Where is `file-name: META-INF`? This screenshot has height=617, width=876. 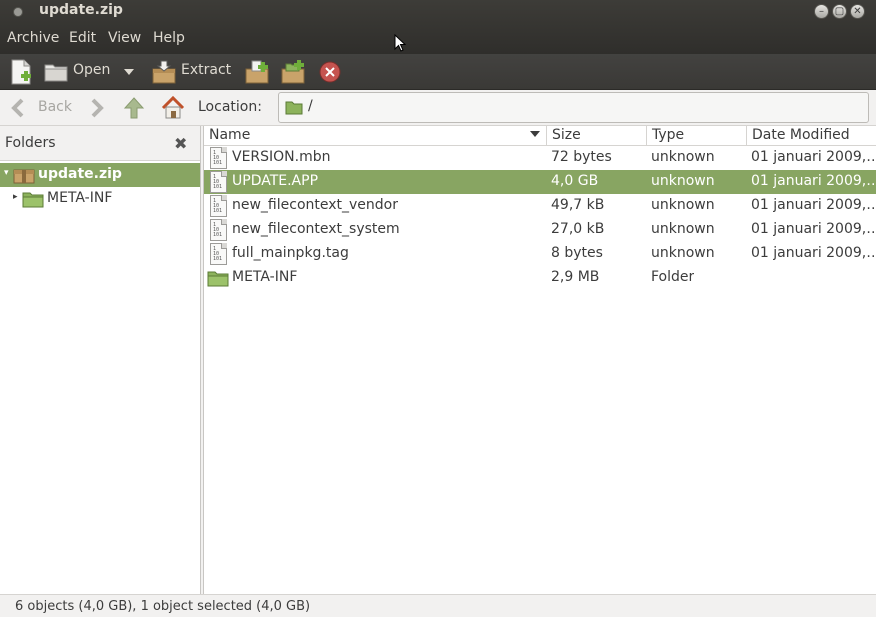
file-name: META-INF is located at coordinates (265, 277).